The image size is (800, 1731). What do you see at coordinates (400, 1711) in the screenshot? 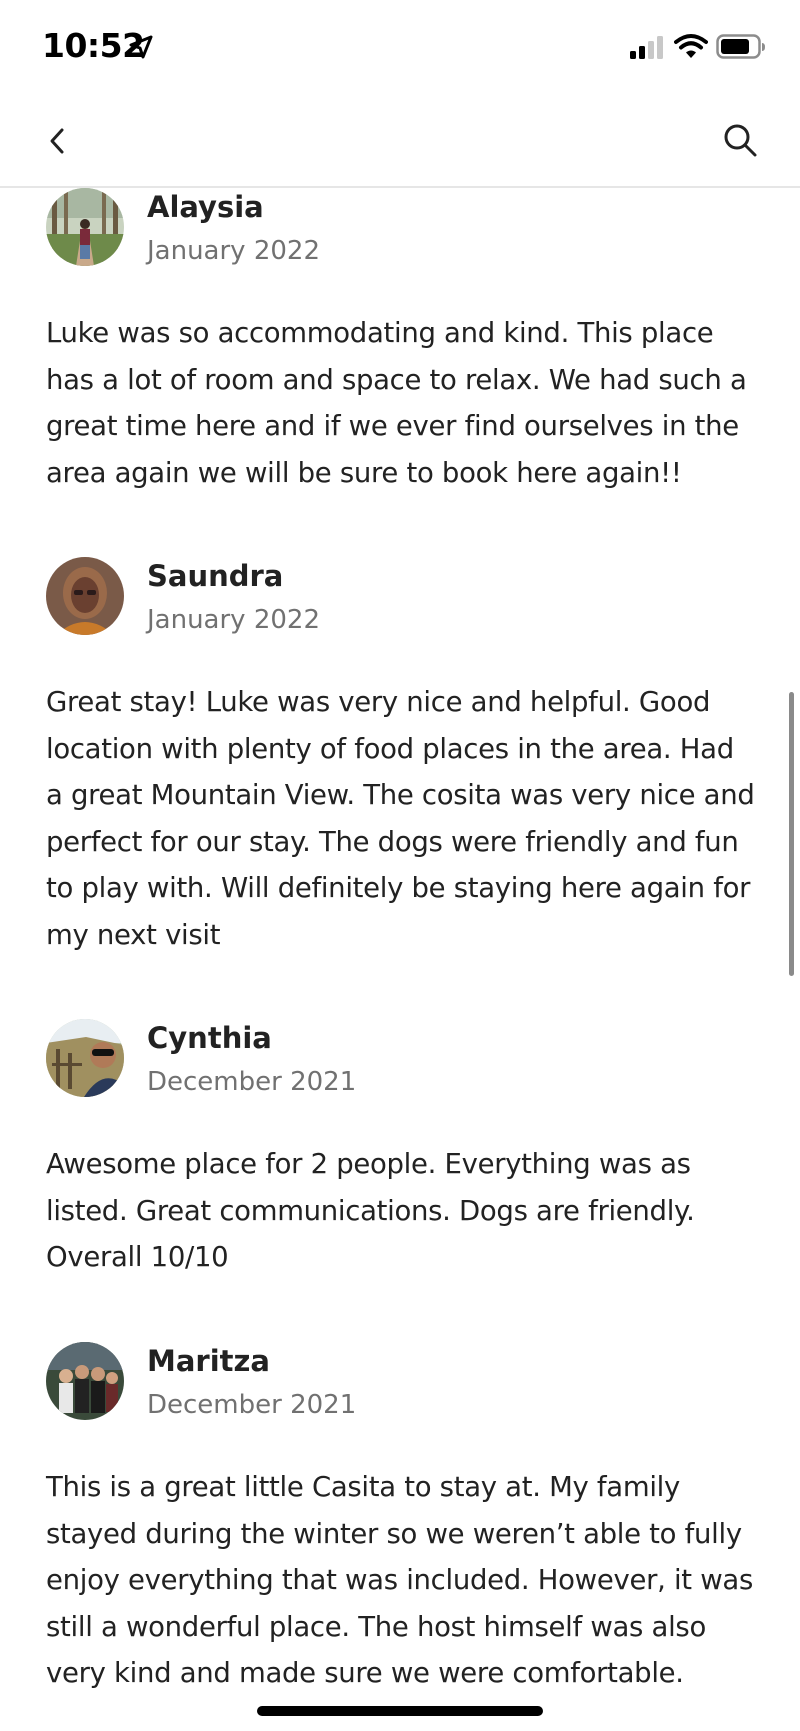
I see `home-indicator` at bounding box center [400, 1711].